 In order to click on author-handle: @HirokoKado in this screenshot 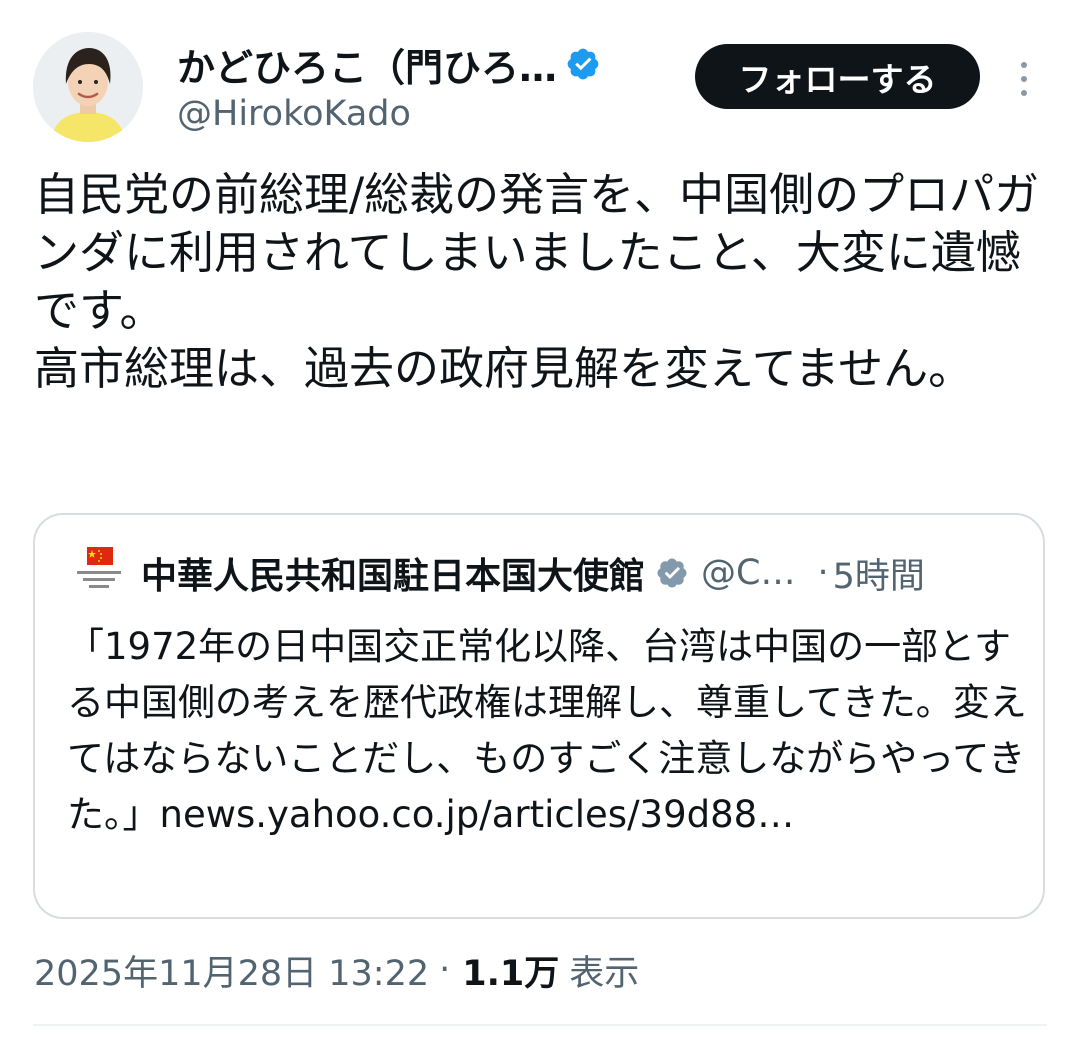, I will do `click(294, 114)`.